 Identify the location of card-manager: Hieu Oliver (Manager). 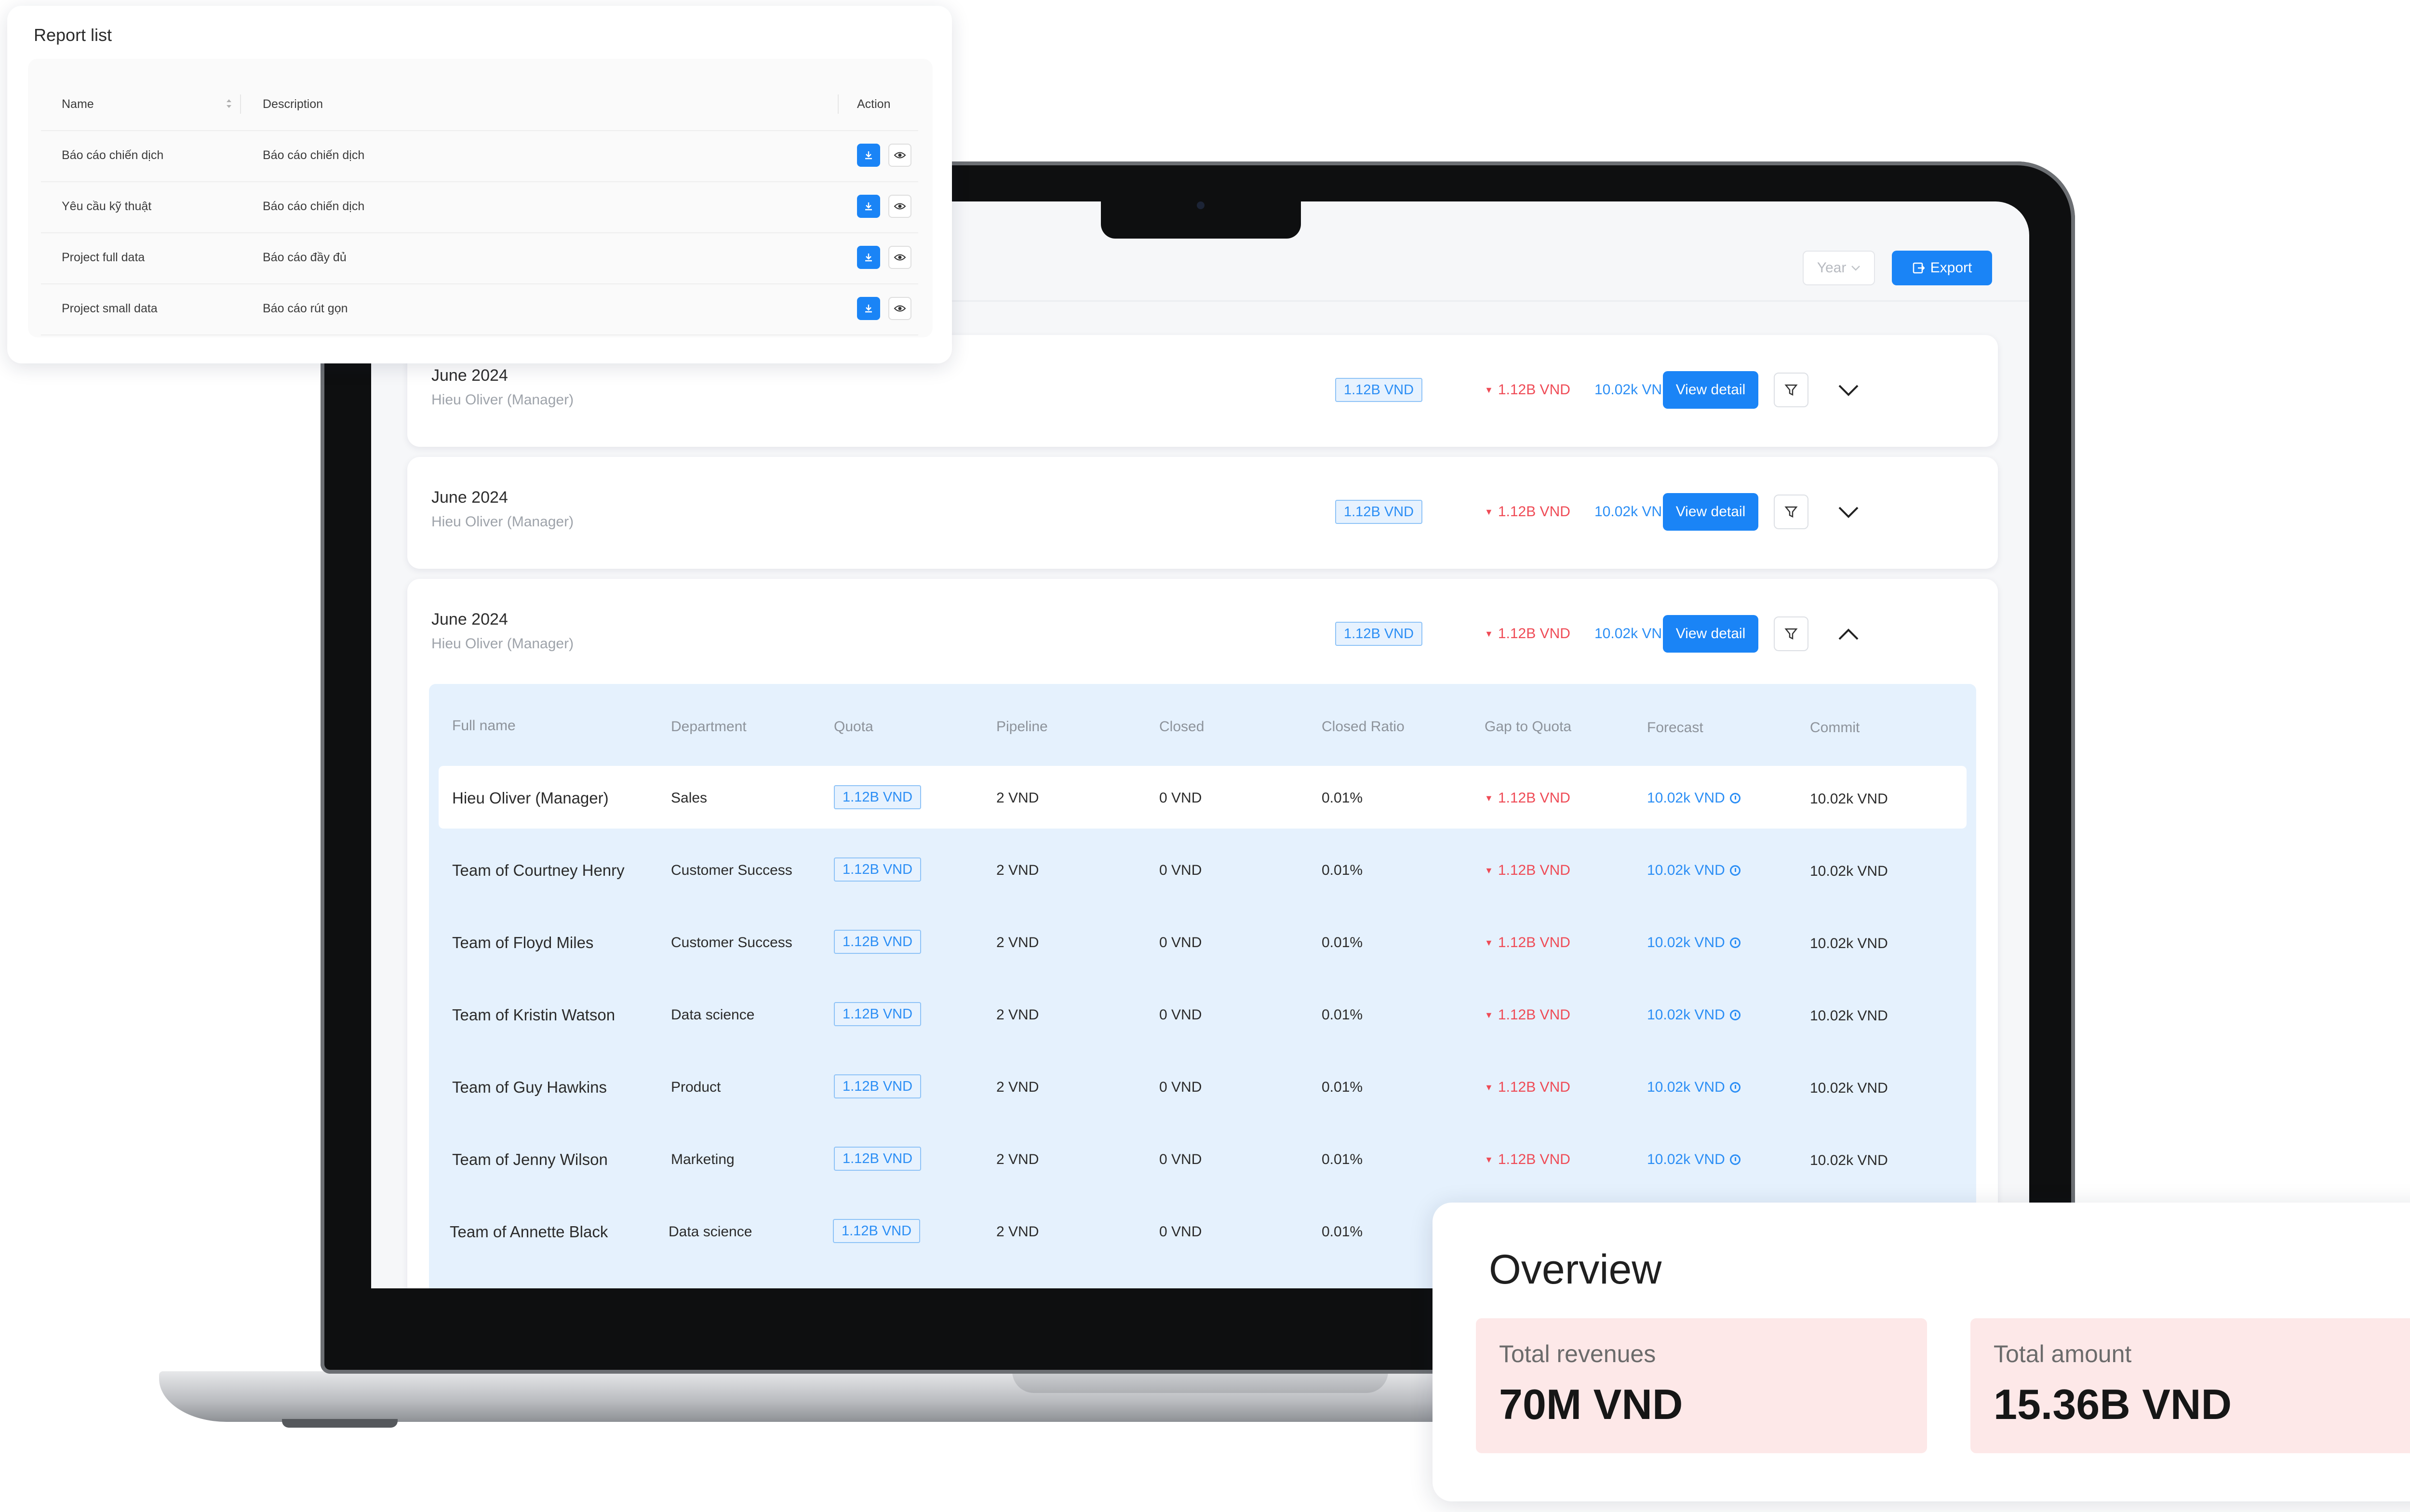
(502, 644).